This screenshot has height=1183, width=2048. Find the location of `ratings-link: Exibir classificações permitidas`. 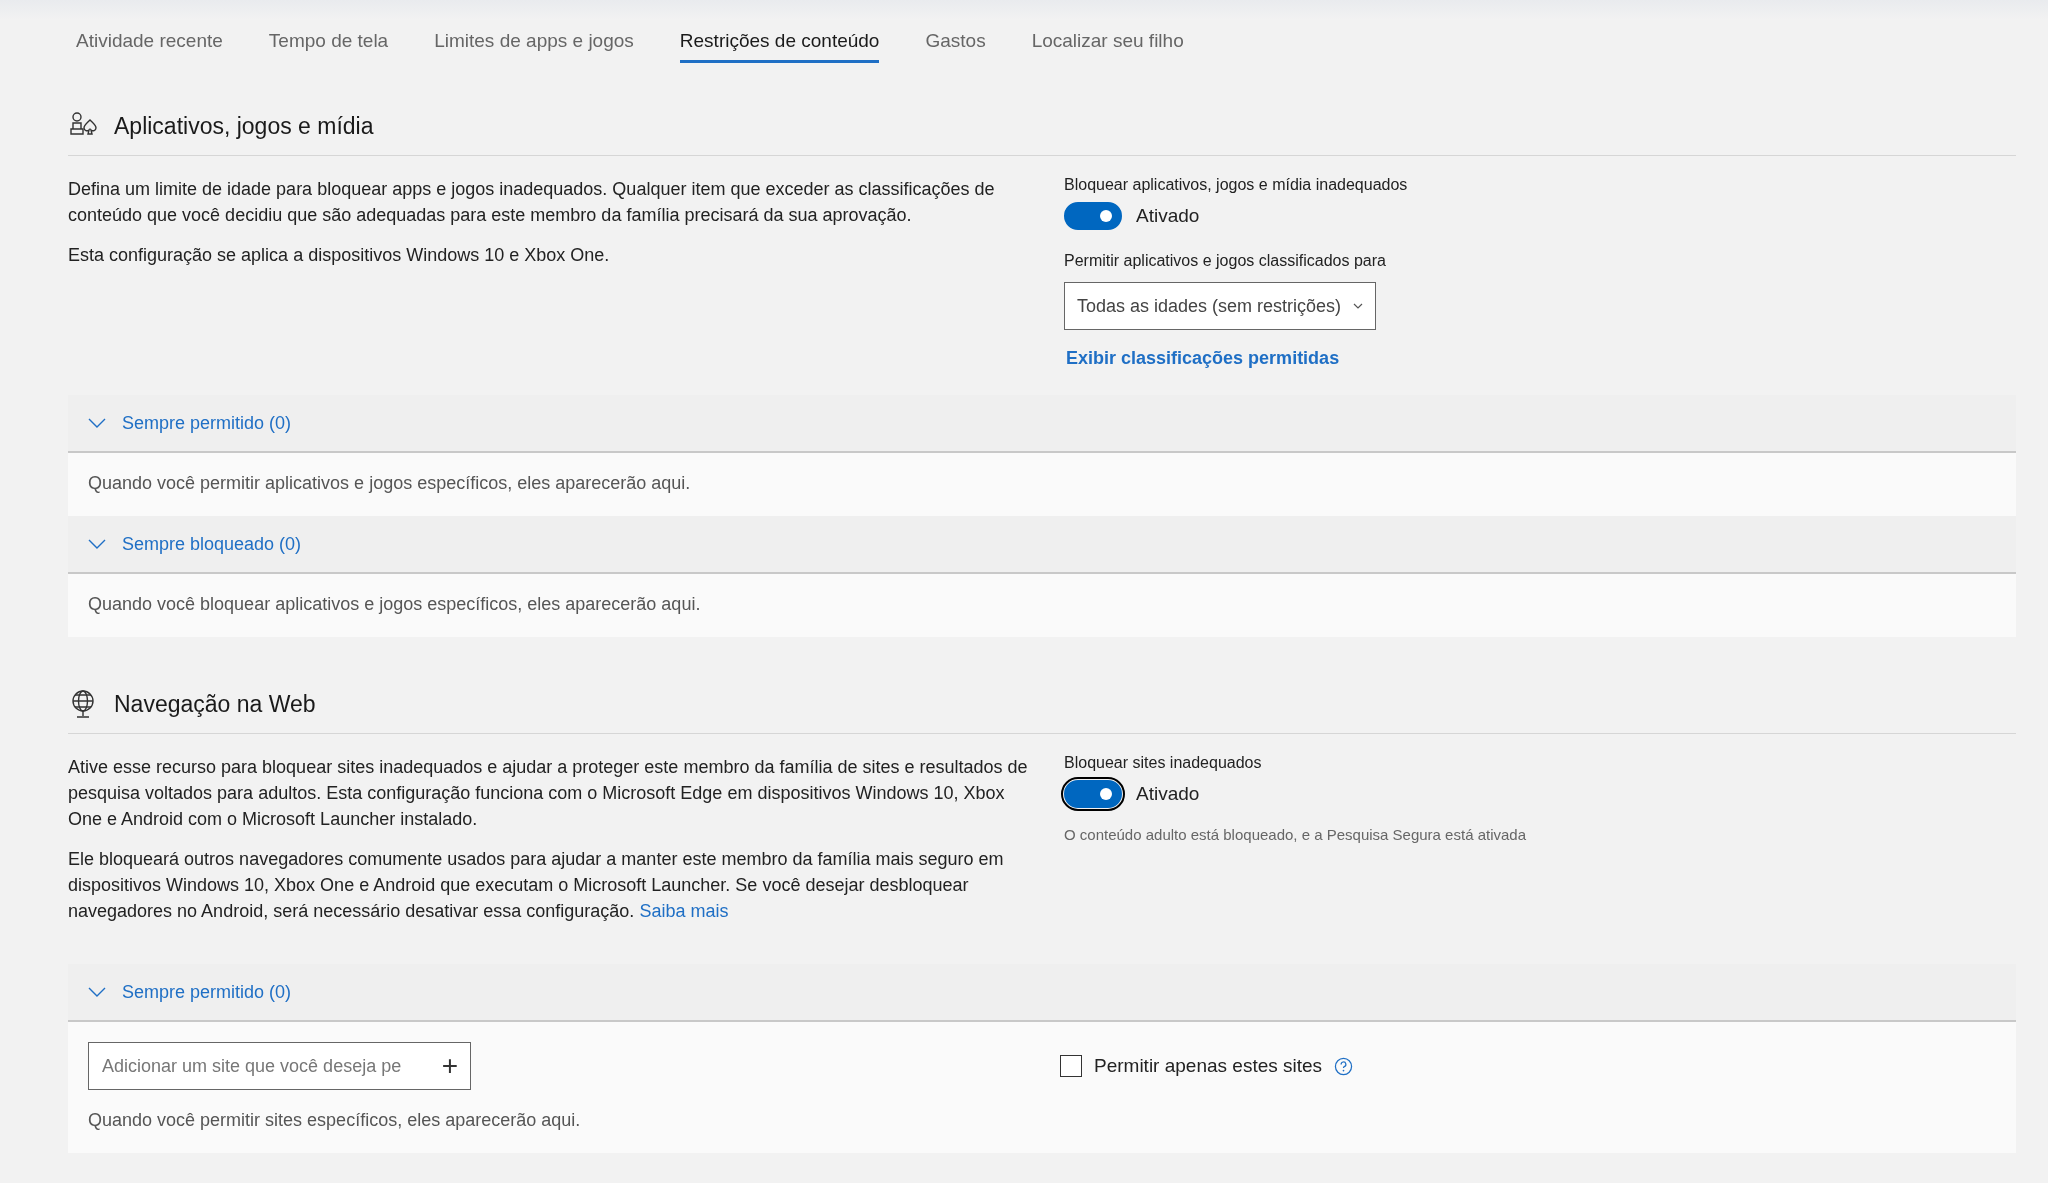

ratings-link: Exibir classificações permitidas is located at coordinates (1203, 358).